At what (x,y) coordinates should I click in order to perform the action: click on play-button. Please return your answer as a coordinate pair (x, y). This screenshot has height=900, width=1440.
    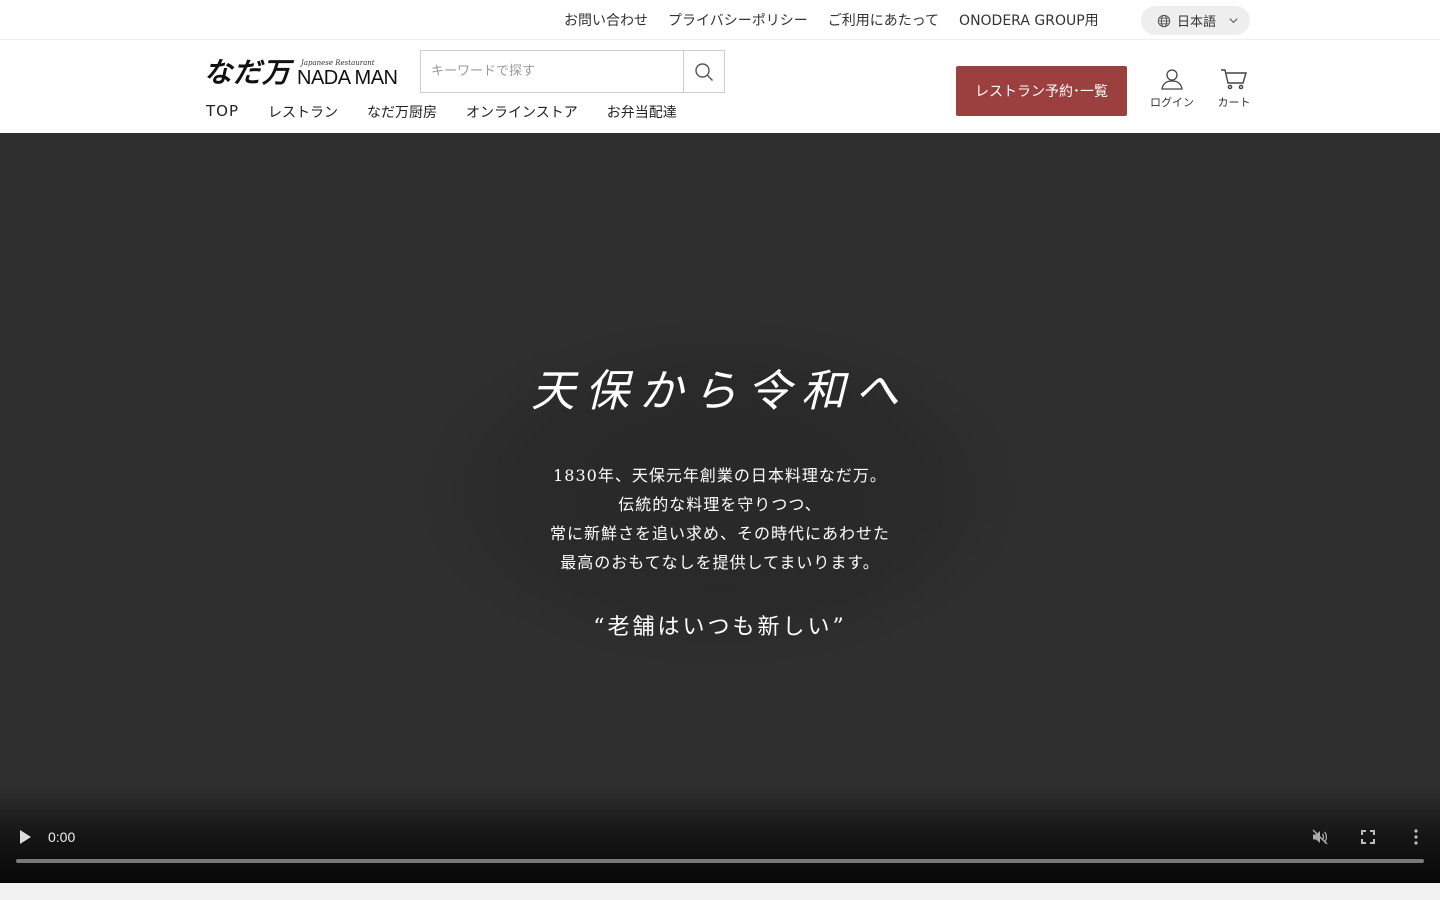
    Looking at the image, I should click on (26, 837).